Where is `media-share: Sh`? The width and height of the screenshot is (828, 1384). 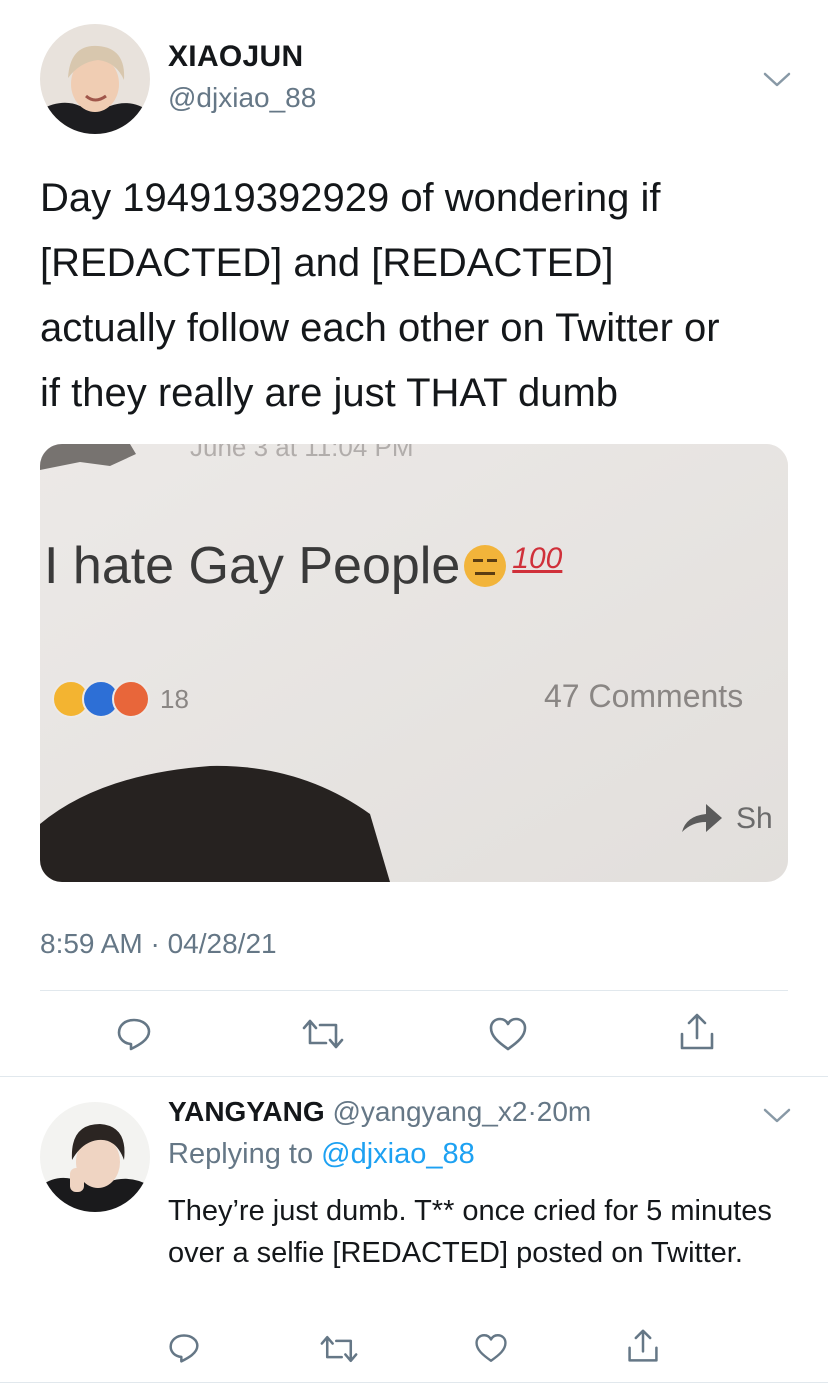 media-share: Sh is located at coordinates (726, 819).